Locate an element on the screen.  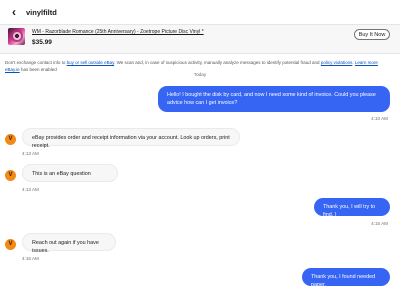
incoming-message: This is an eBay question is located at coordinates (70, 173).